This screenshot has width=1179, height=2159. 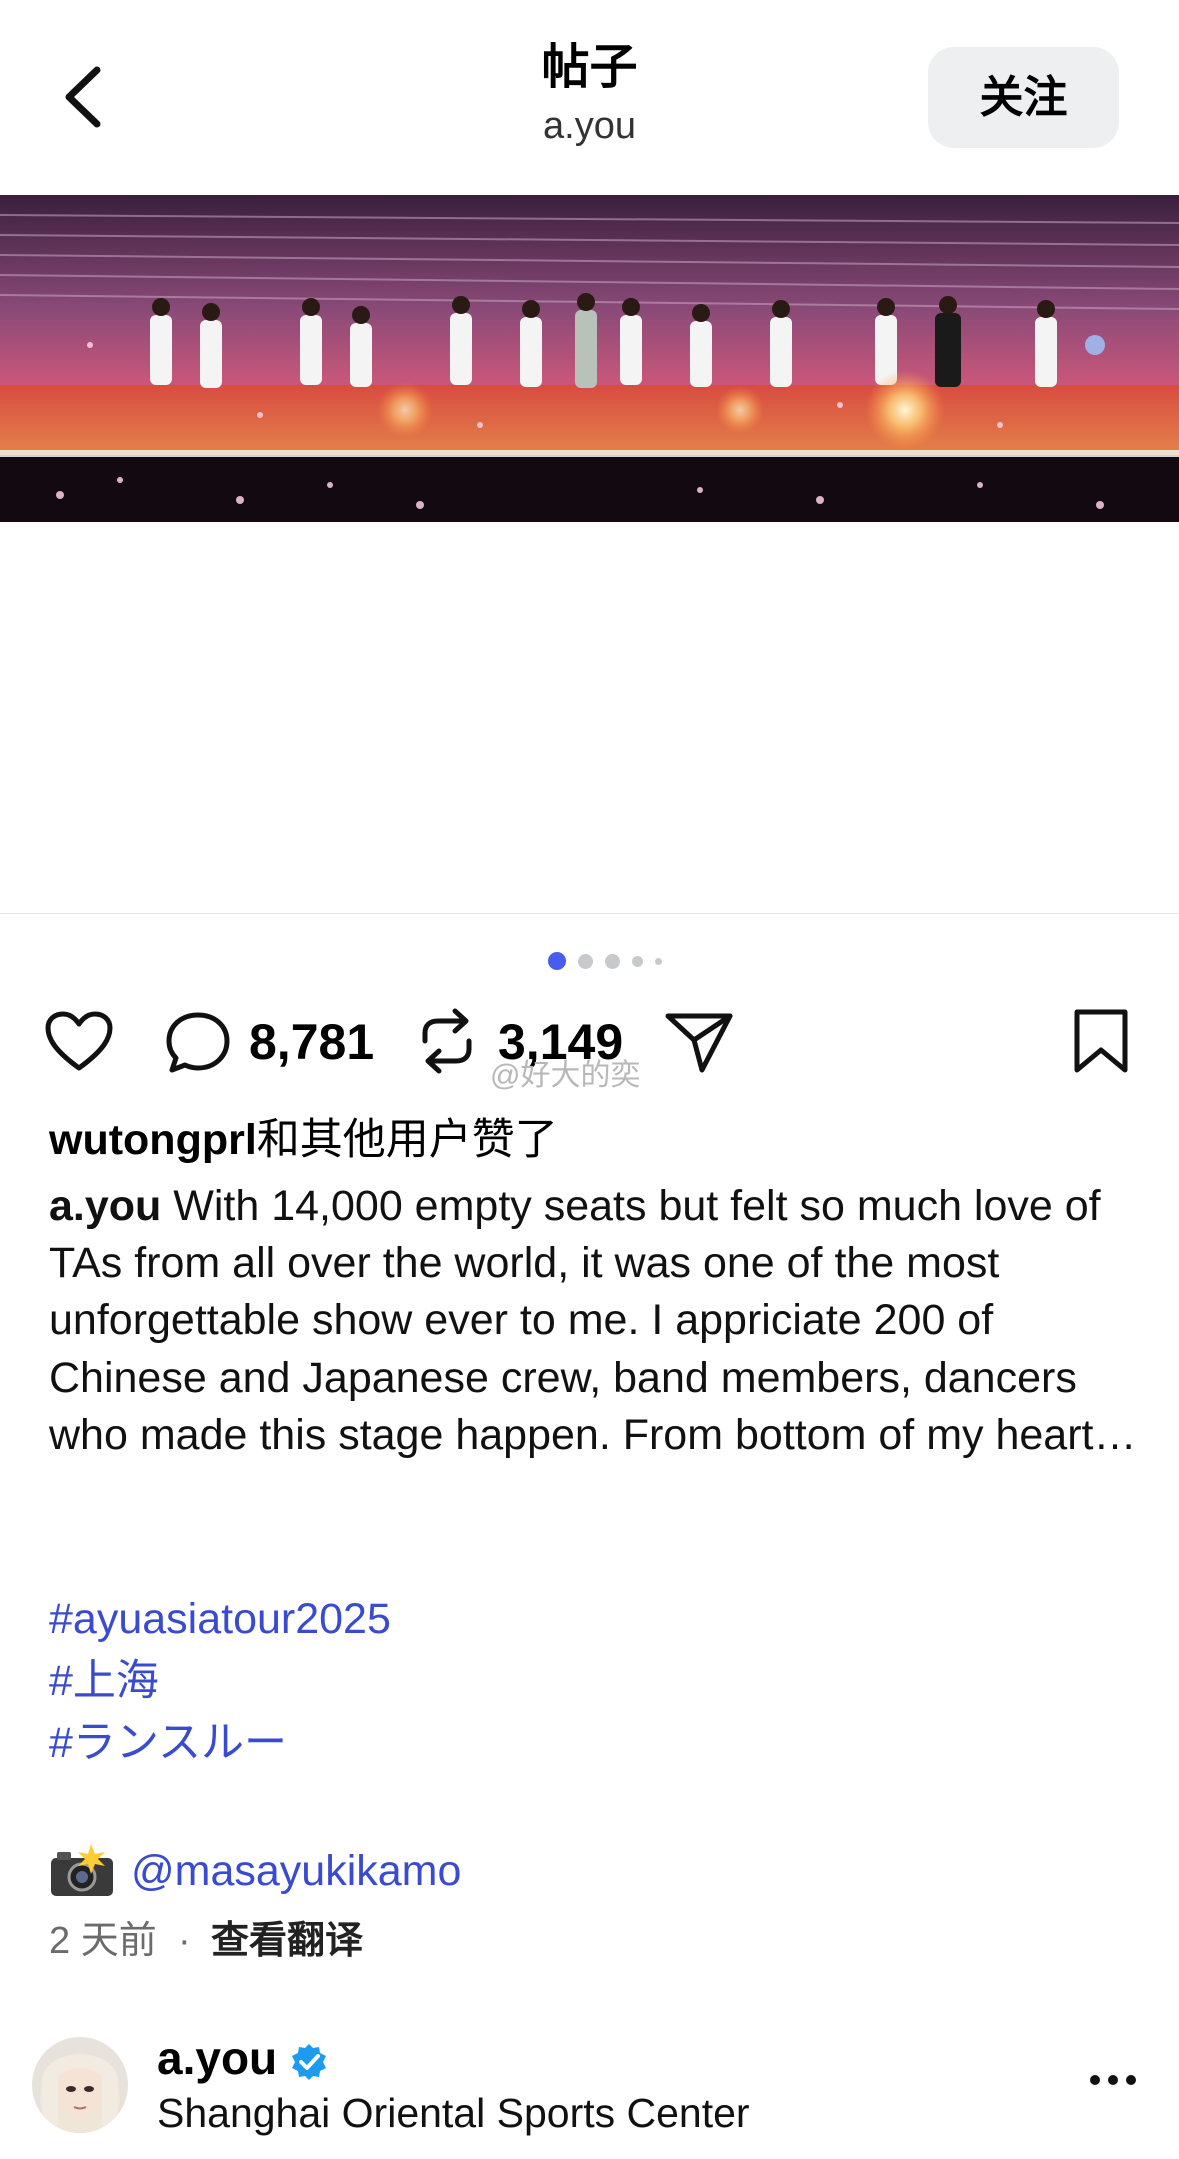 I want to click on repost-button, so click(x=447, y=1041).